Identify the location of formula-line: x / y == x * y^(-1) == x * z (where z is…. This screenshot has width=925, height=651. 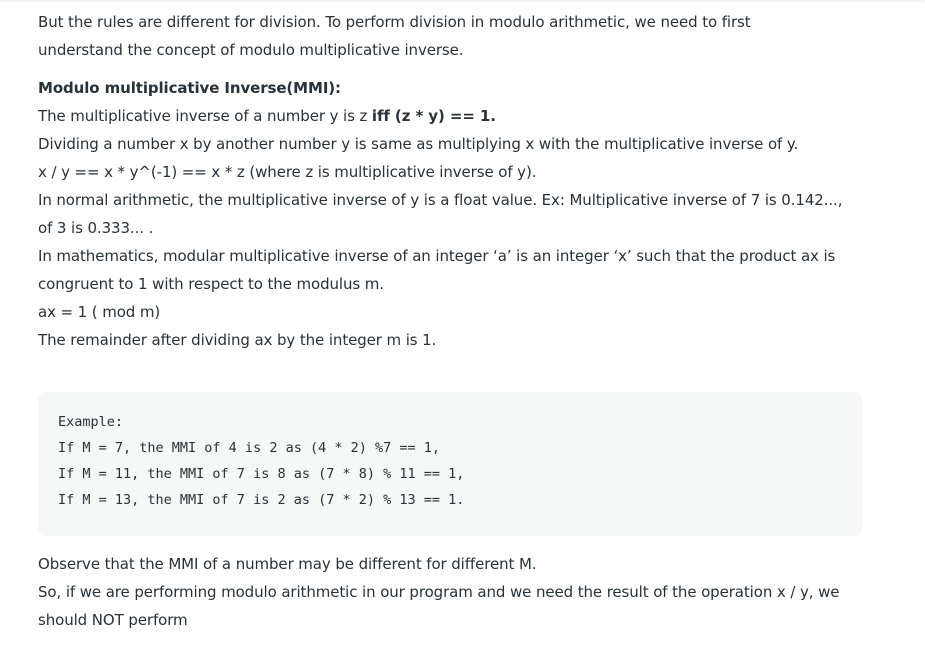
(287, 172).